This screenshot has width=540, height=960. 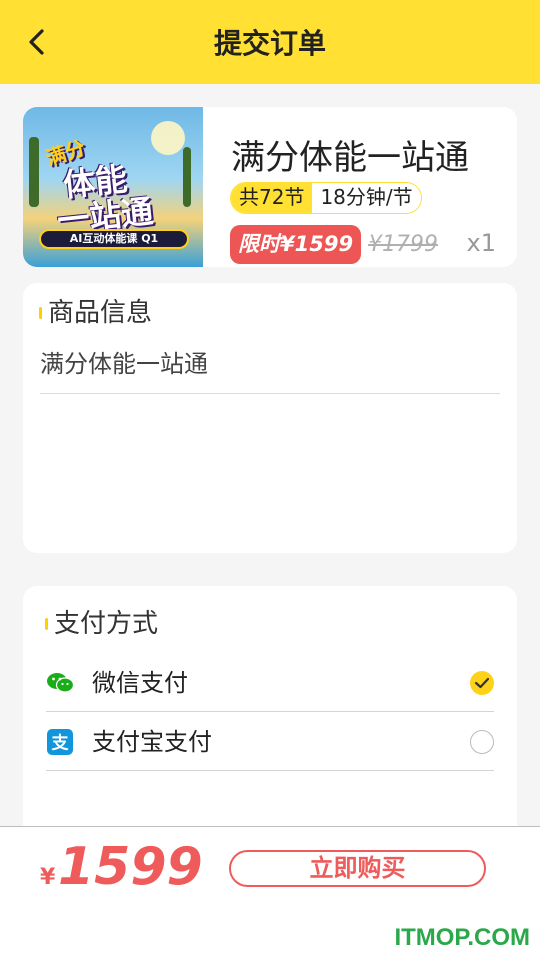 What do you see at coordinates (272, 198) in the screenshot?
I see `lesson-count: 共72节` at bounding box center [272, 198].